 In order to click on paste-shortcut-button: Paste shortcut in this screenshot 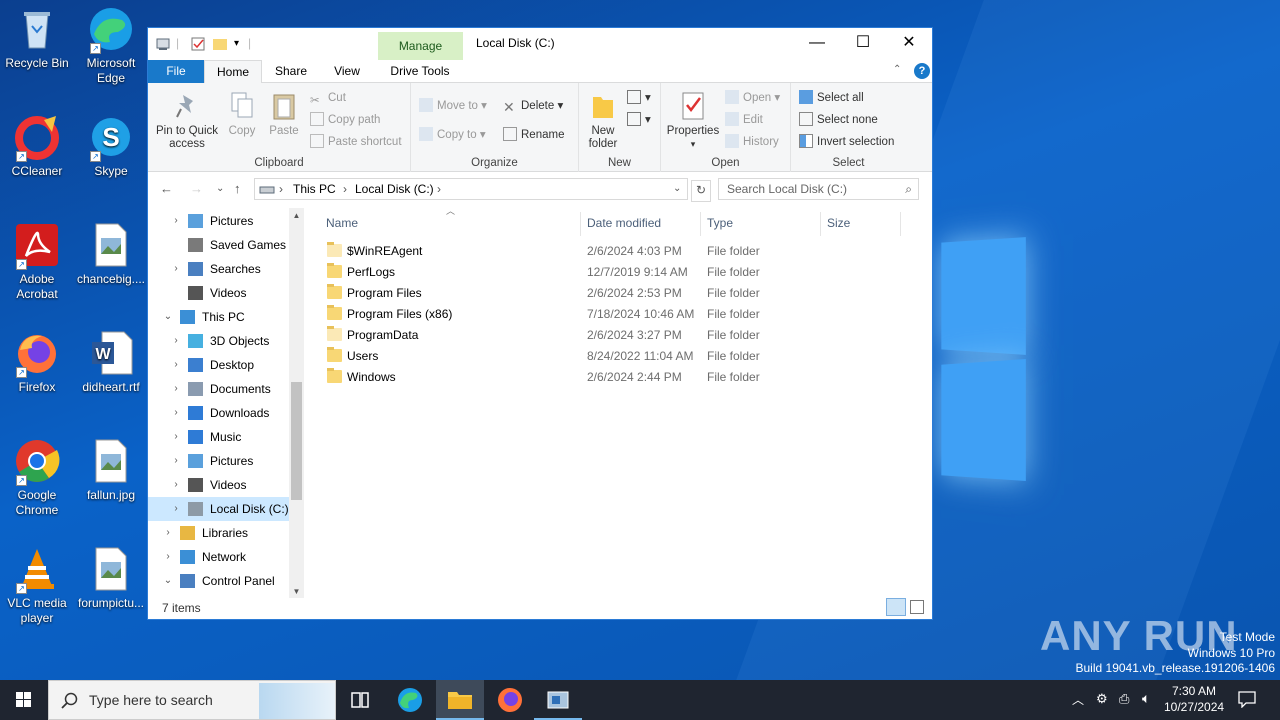, I will do `click(356, 142)`.